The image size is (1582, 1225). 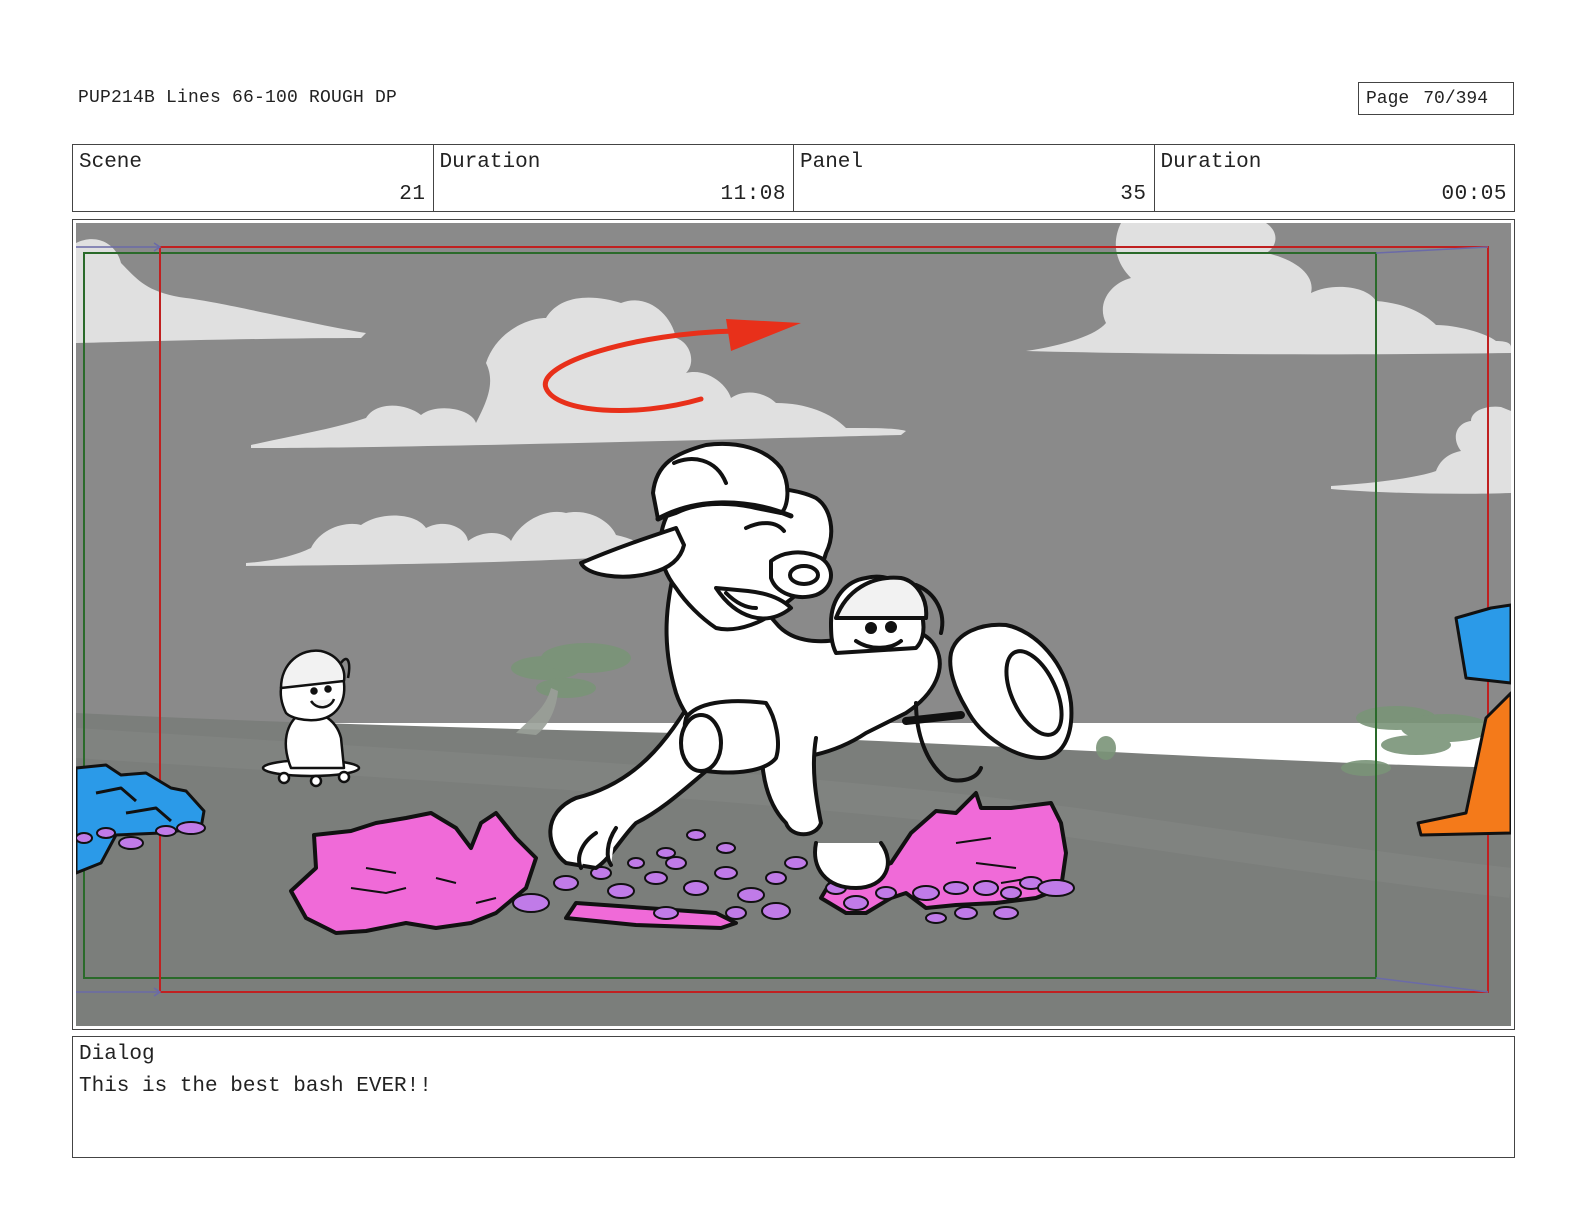 I want to click on panel-duration-label: Duration, so click(x=1211, y=162).